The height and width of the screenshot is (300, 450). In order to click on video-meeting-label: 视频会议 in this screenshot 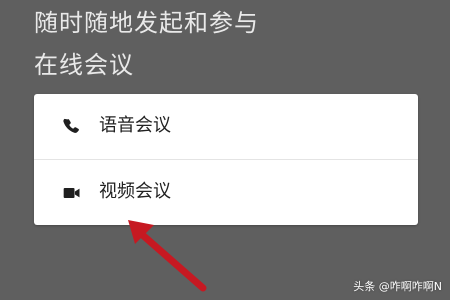, I will do `click(135, 191)`.